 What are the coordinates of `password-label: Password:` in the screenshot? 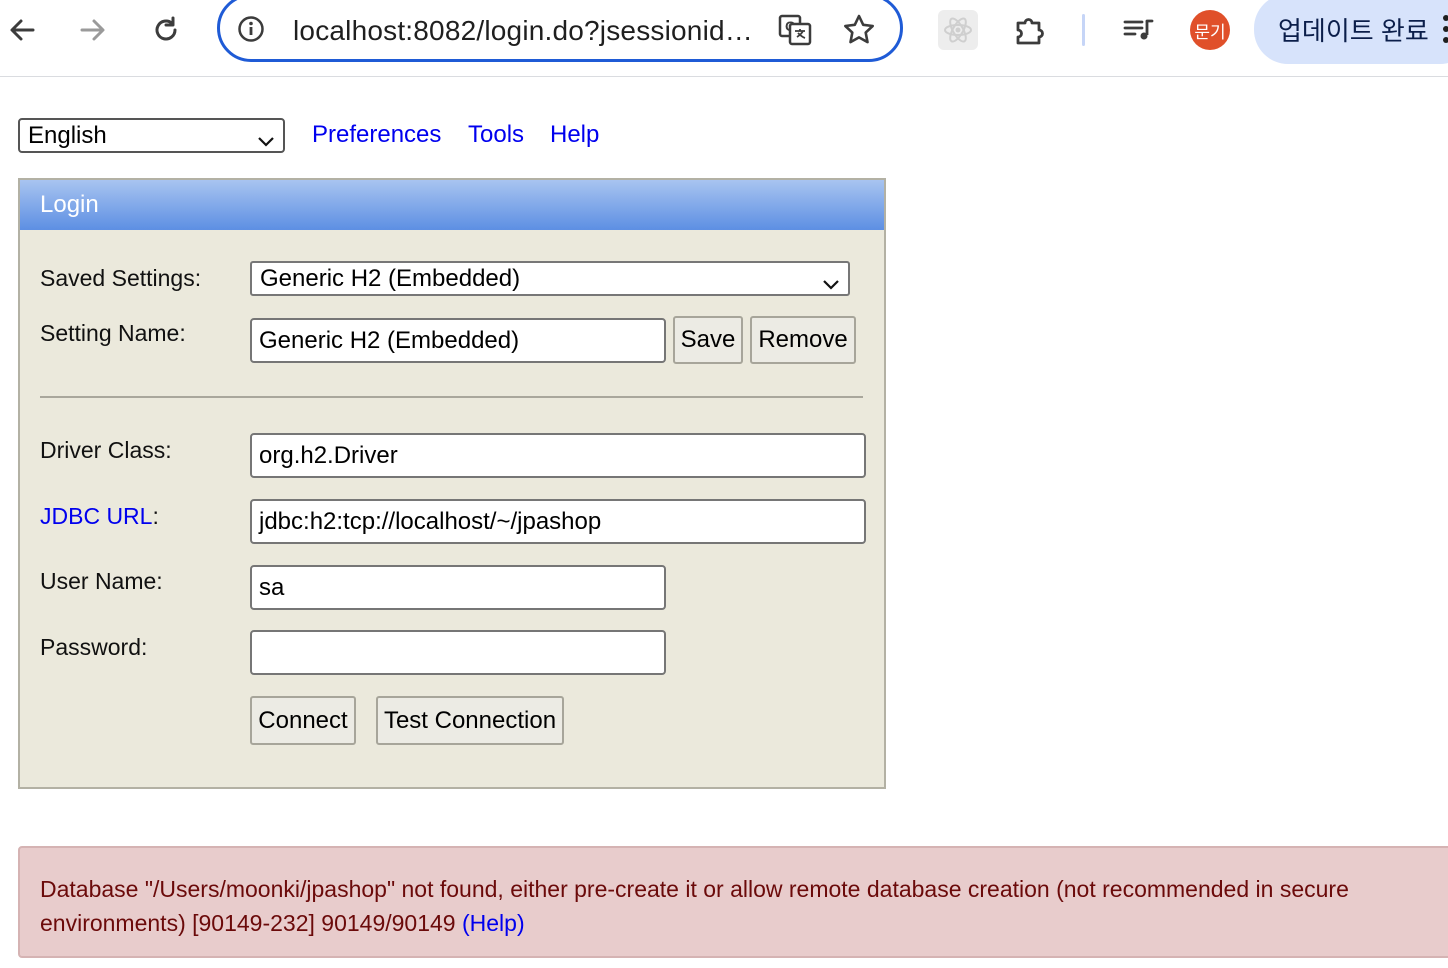 It's located at (94, 647).